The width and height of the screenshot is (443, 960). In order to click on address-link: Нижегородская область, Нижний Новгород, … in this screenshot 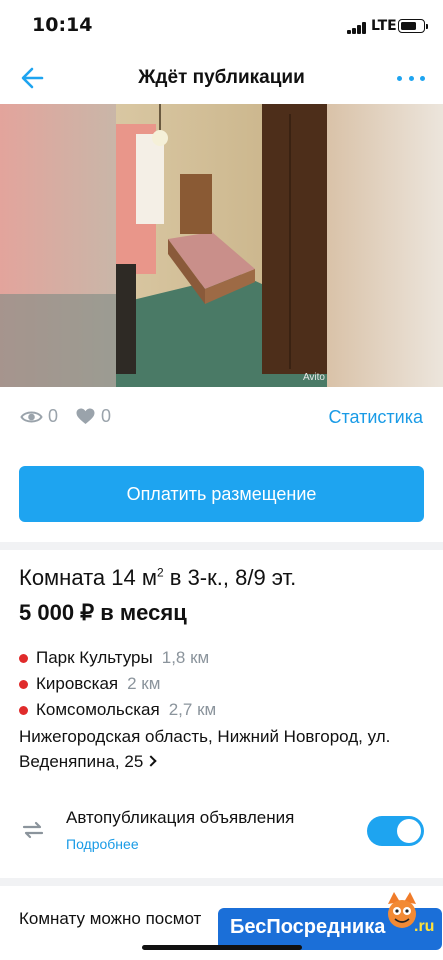, I will do `click(219, 749)`.